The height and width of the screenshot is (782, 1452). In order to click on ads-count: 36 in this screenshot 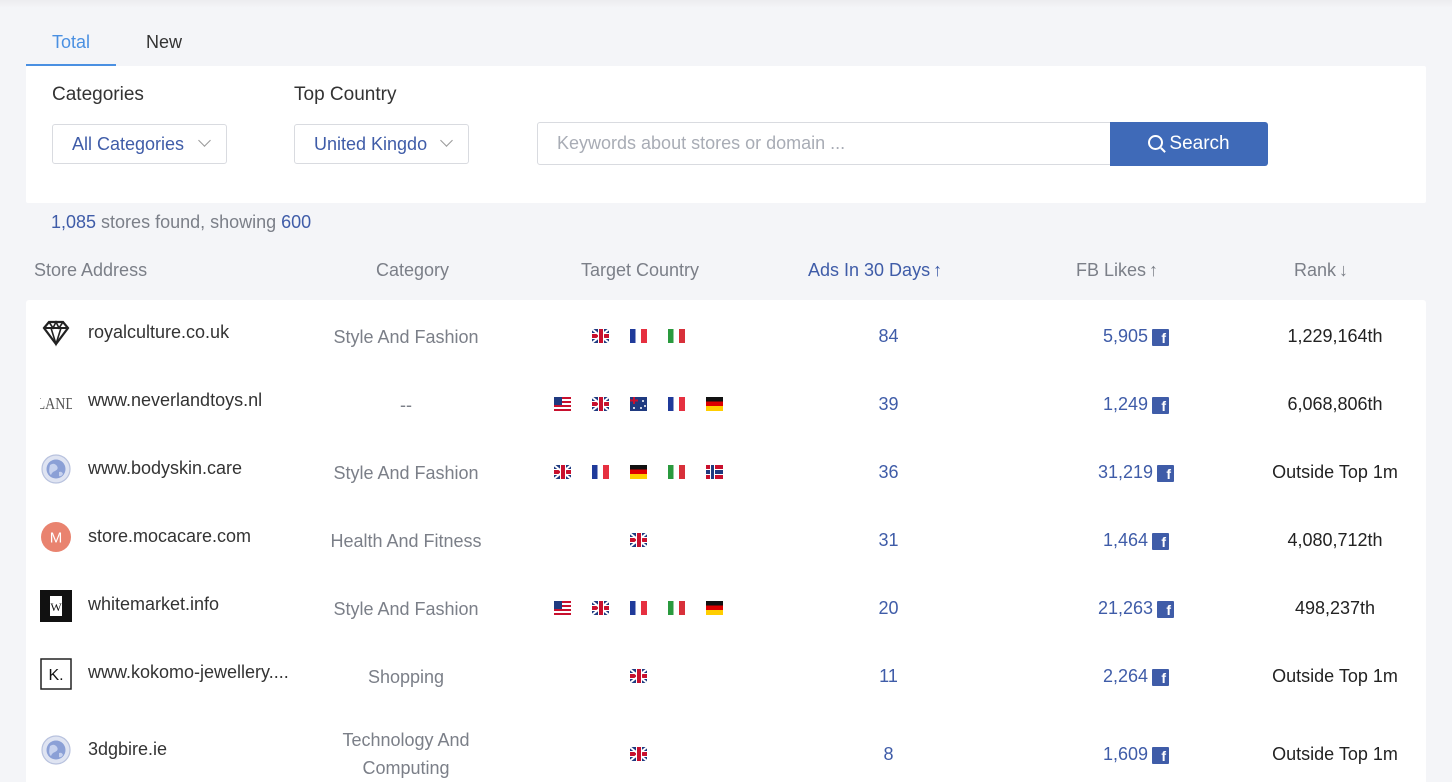, I will do `click(888, 472)`.